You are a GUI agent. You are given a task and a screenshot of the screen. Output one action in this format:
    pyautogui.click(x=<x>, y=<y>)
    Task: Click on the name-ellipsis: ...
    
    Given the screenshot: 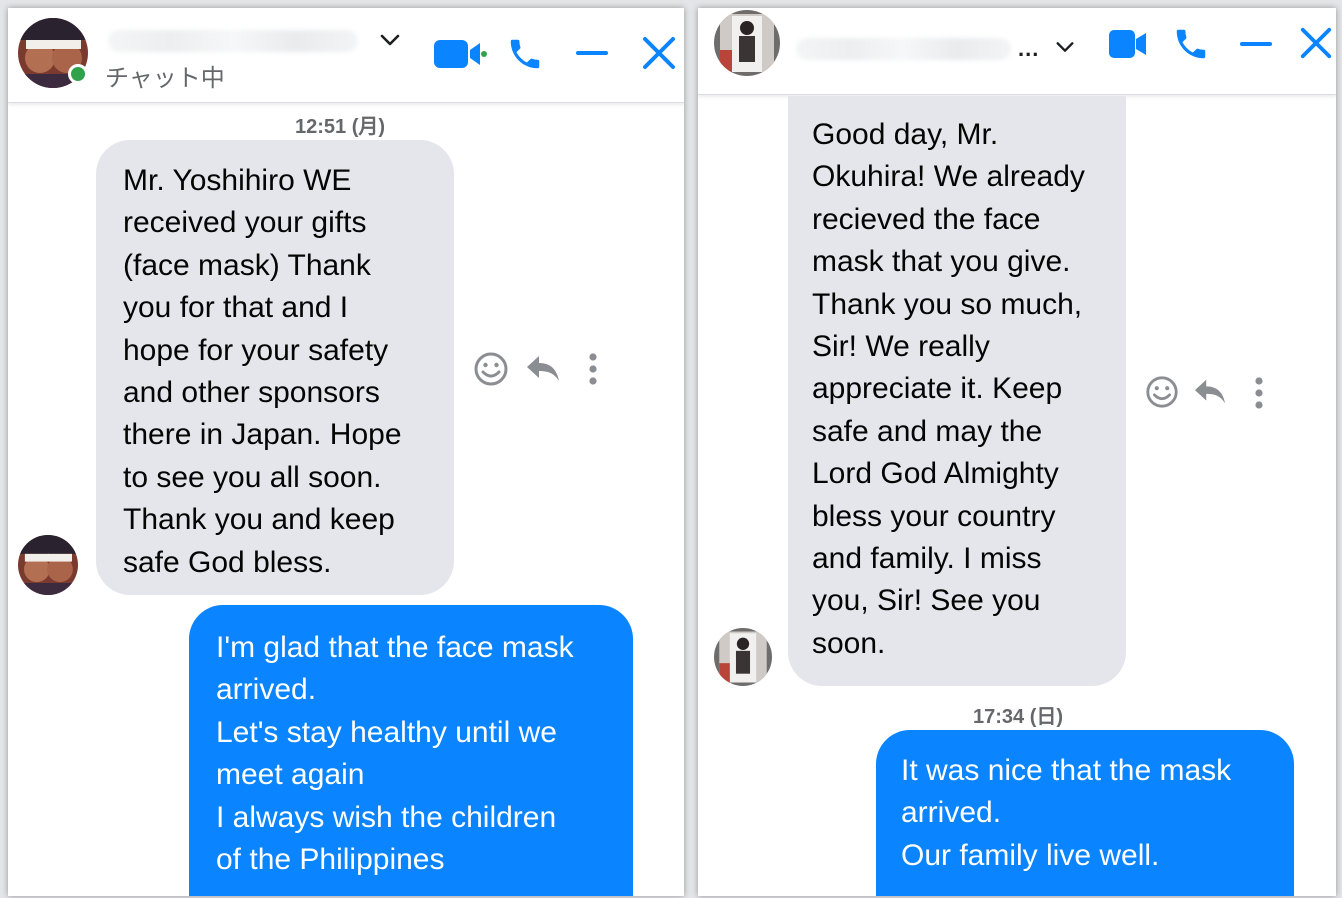 What is the action you would take?
    pyautogui.click(x=1029, y=48)
    